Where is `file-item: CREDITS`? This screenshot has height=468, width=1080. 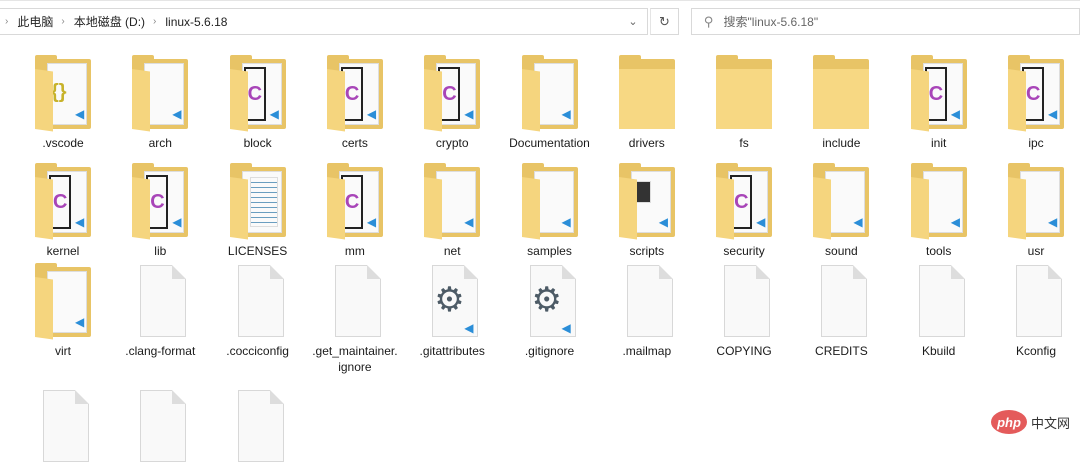
file-item: CREDITS is located at coordinates (841, 311).